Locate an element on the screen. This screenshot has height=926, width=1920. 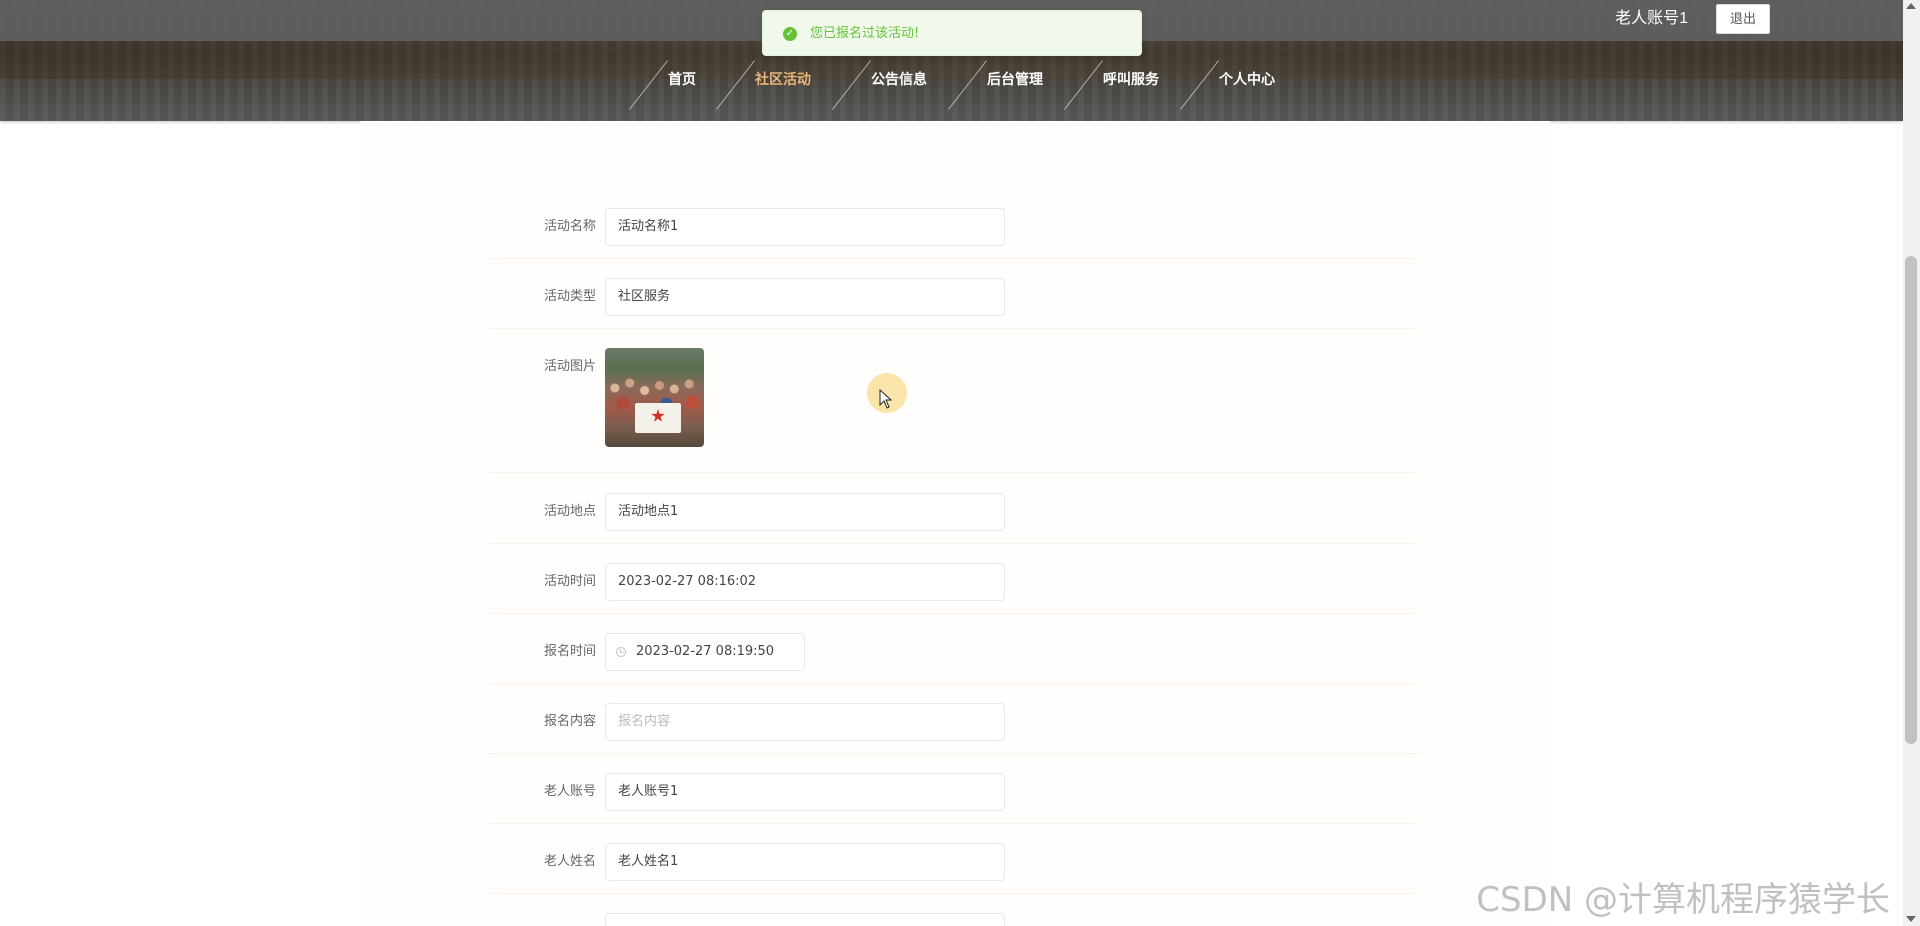
logout-button: 退出 is located at coordinates (1743, 19).